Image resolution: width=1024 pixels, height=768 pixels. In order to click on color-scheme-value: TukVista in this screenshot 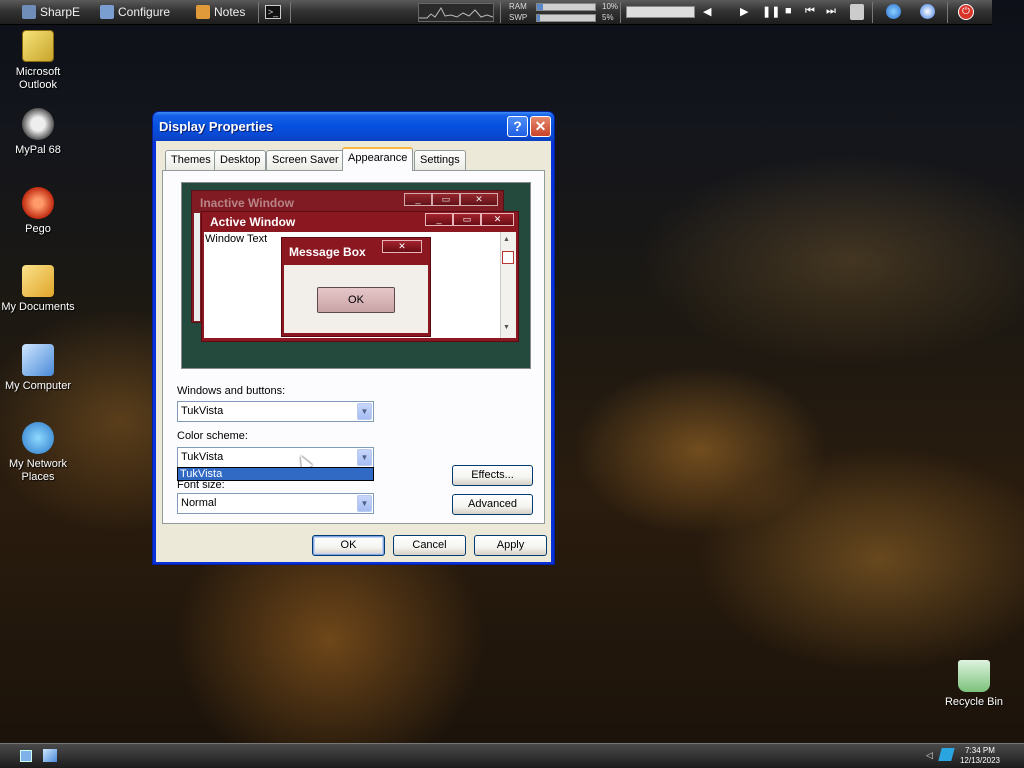, I will do `click(202, 457)`.